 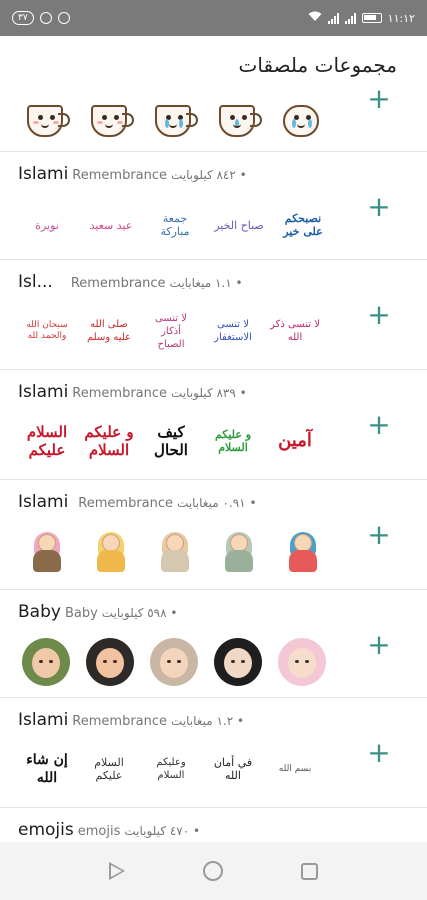 I want to click on sticker-girl-hearts, so click(x=47, y=553).